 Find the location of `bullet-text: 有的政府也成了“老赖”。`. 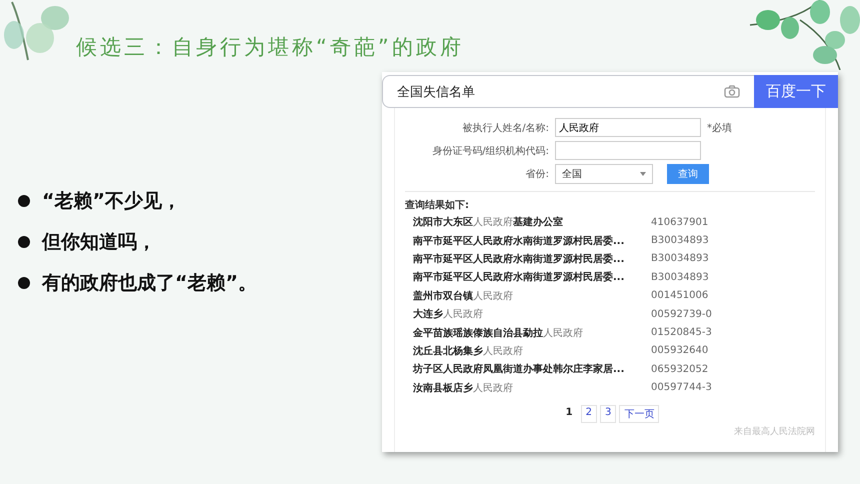

bullet-text: 有的政府也成了“老赖”。 is located at coordinates (149, 283).